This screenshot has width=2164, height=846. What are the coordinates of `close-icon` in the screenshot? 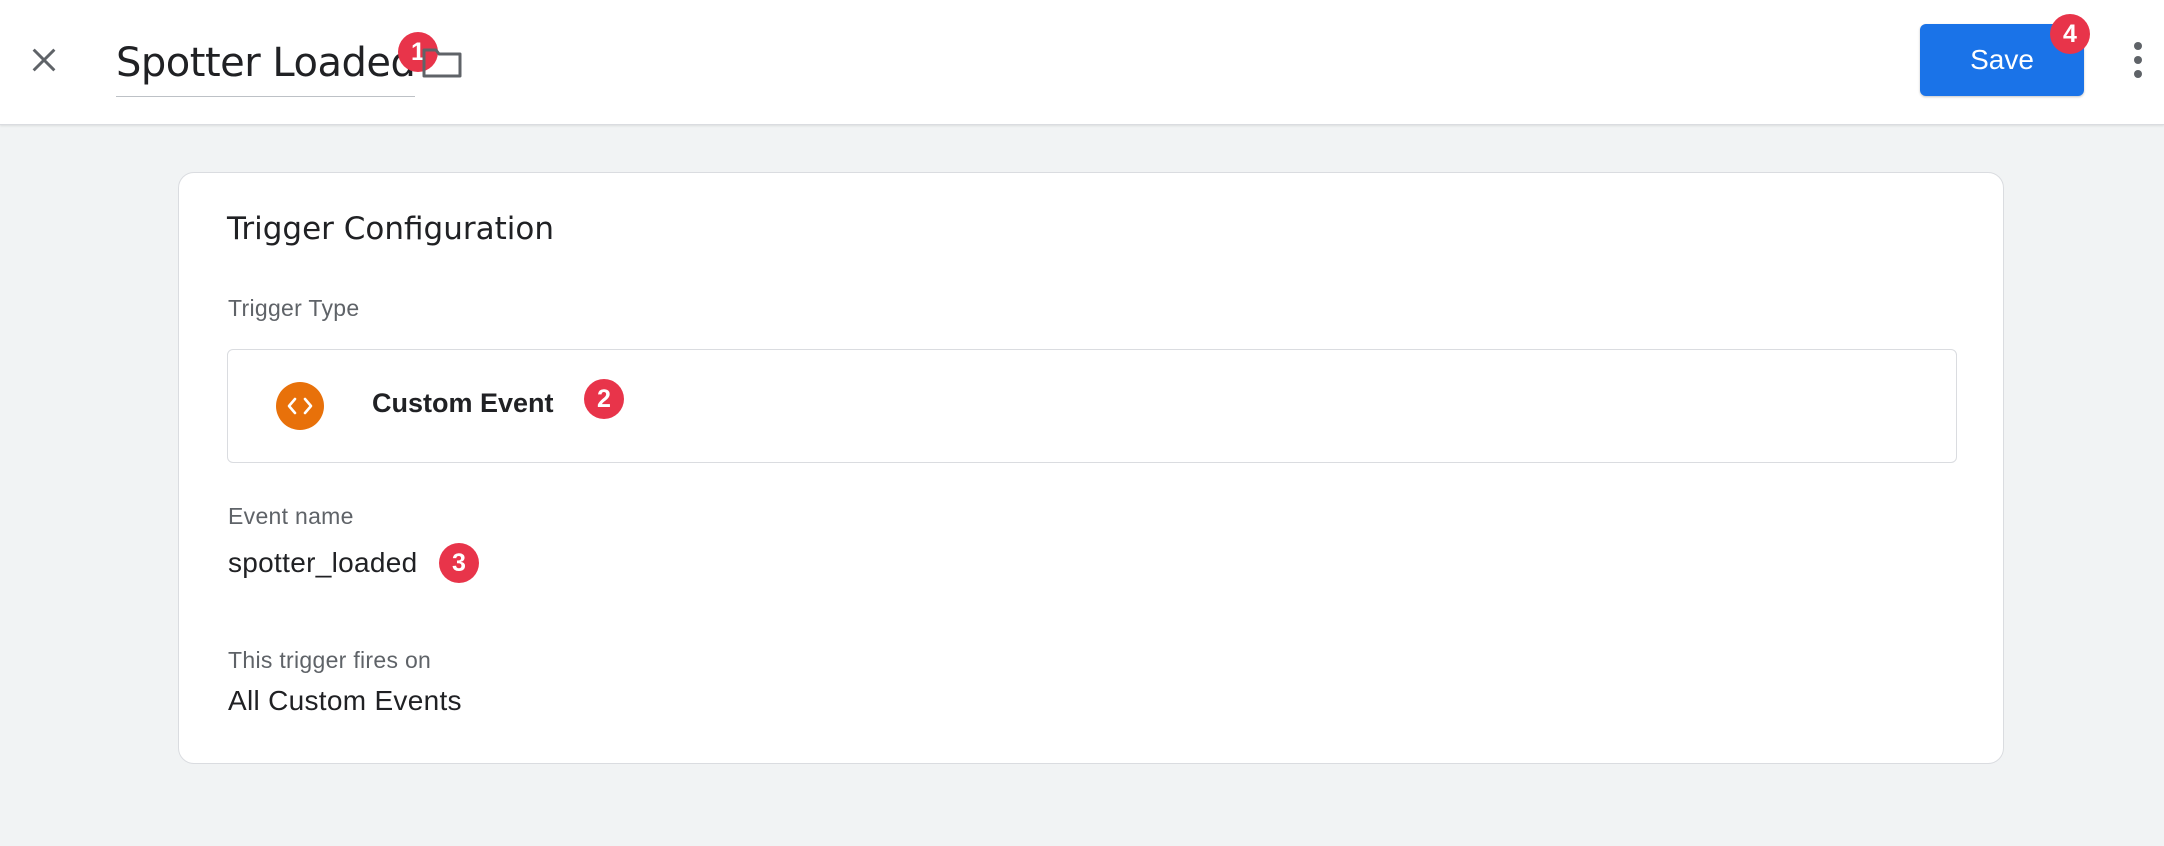 It's located at (44, 62).